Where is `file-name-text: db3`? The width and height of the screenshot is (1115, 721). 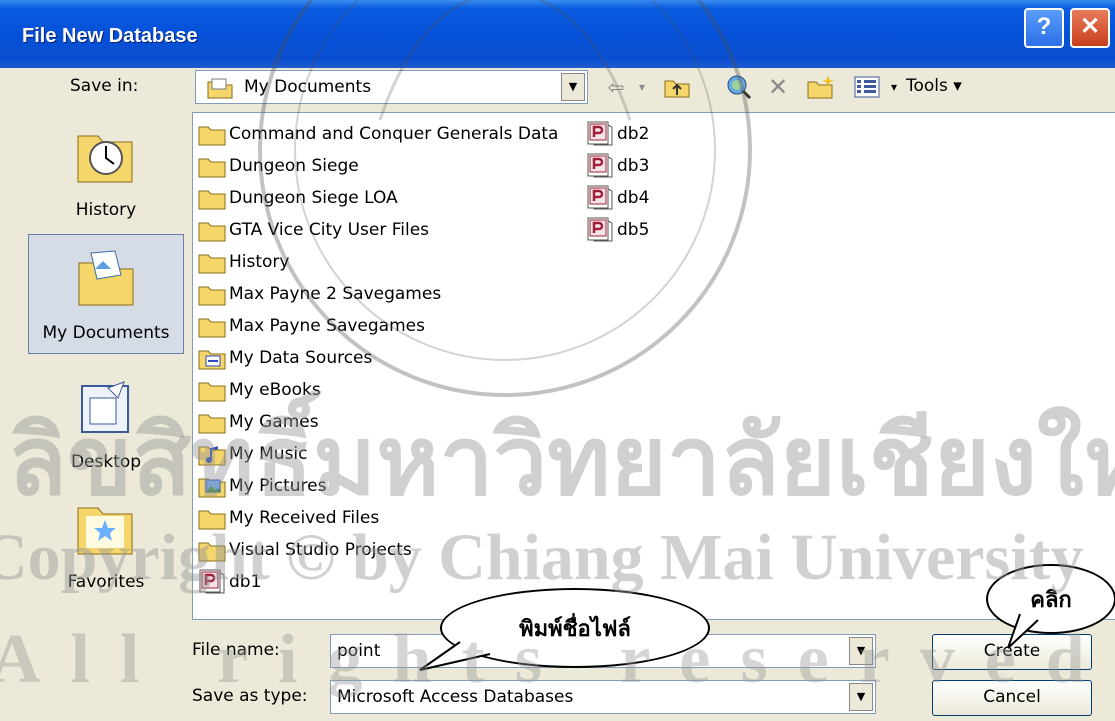 file-name-text: db3 is located at coordinates (633, 166).